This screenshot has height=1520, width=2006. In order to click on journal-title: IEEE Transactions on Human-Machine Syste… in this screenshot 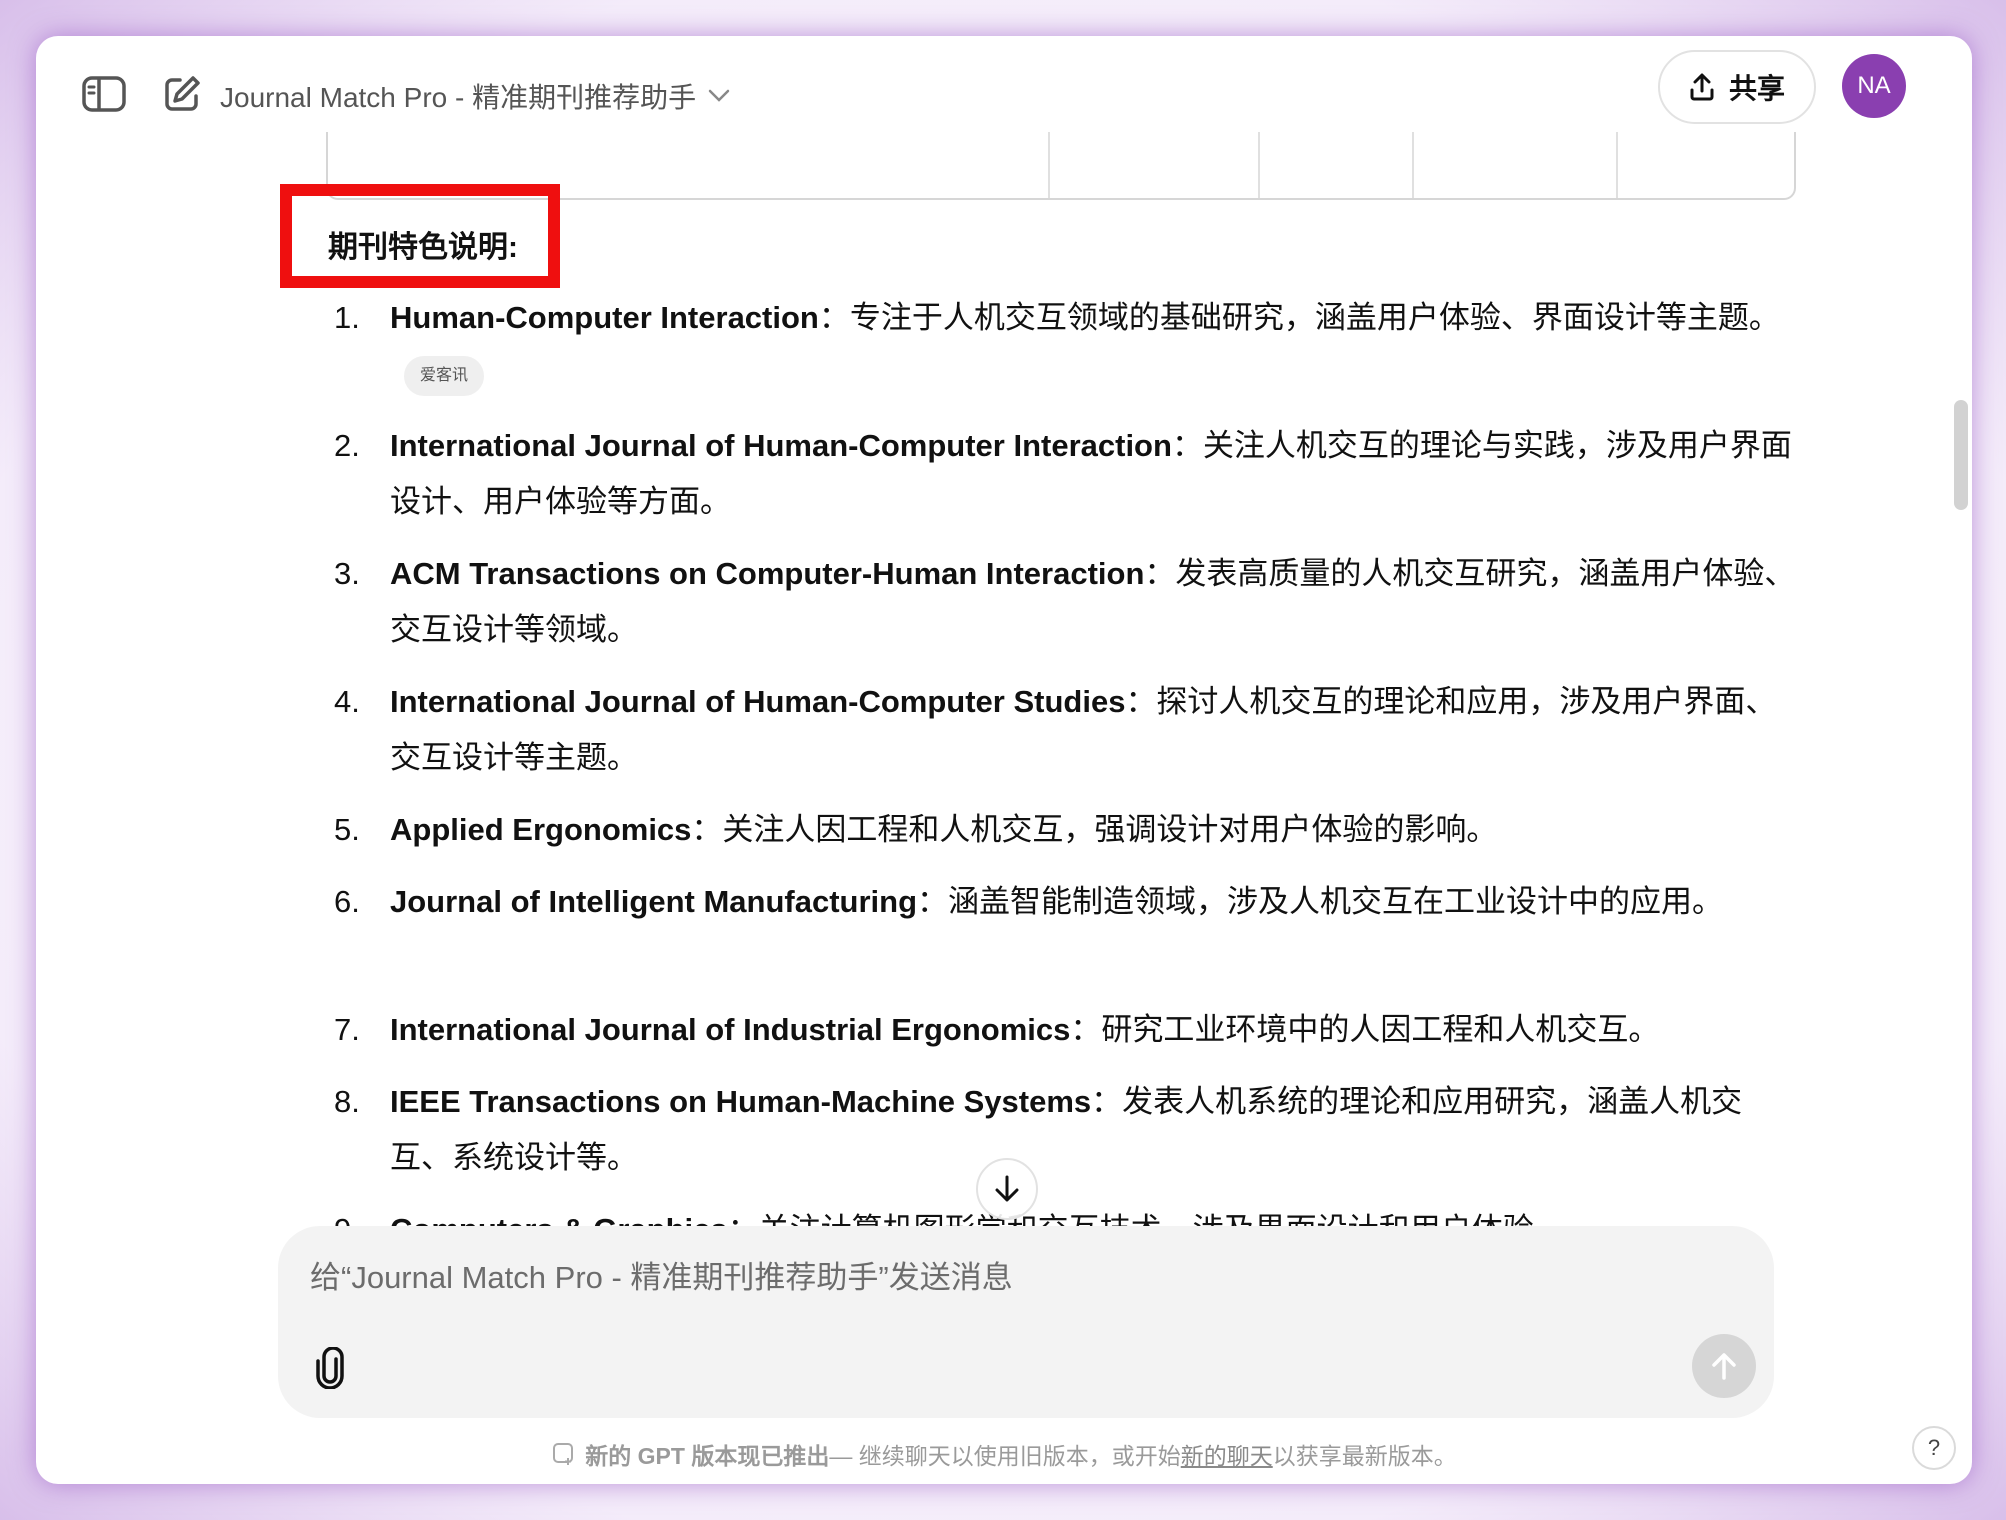, I will do `click(741, 1101)`.